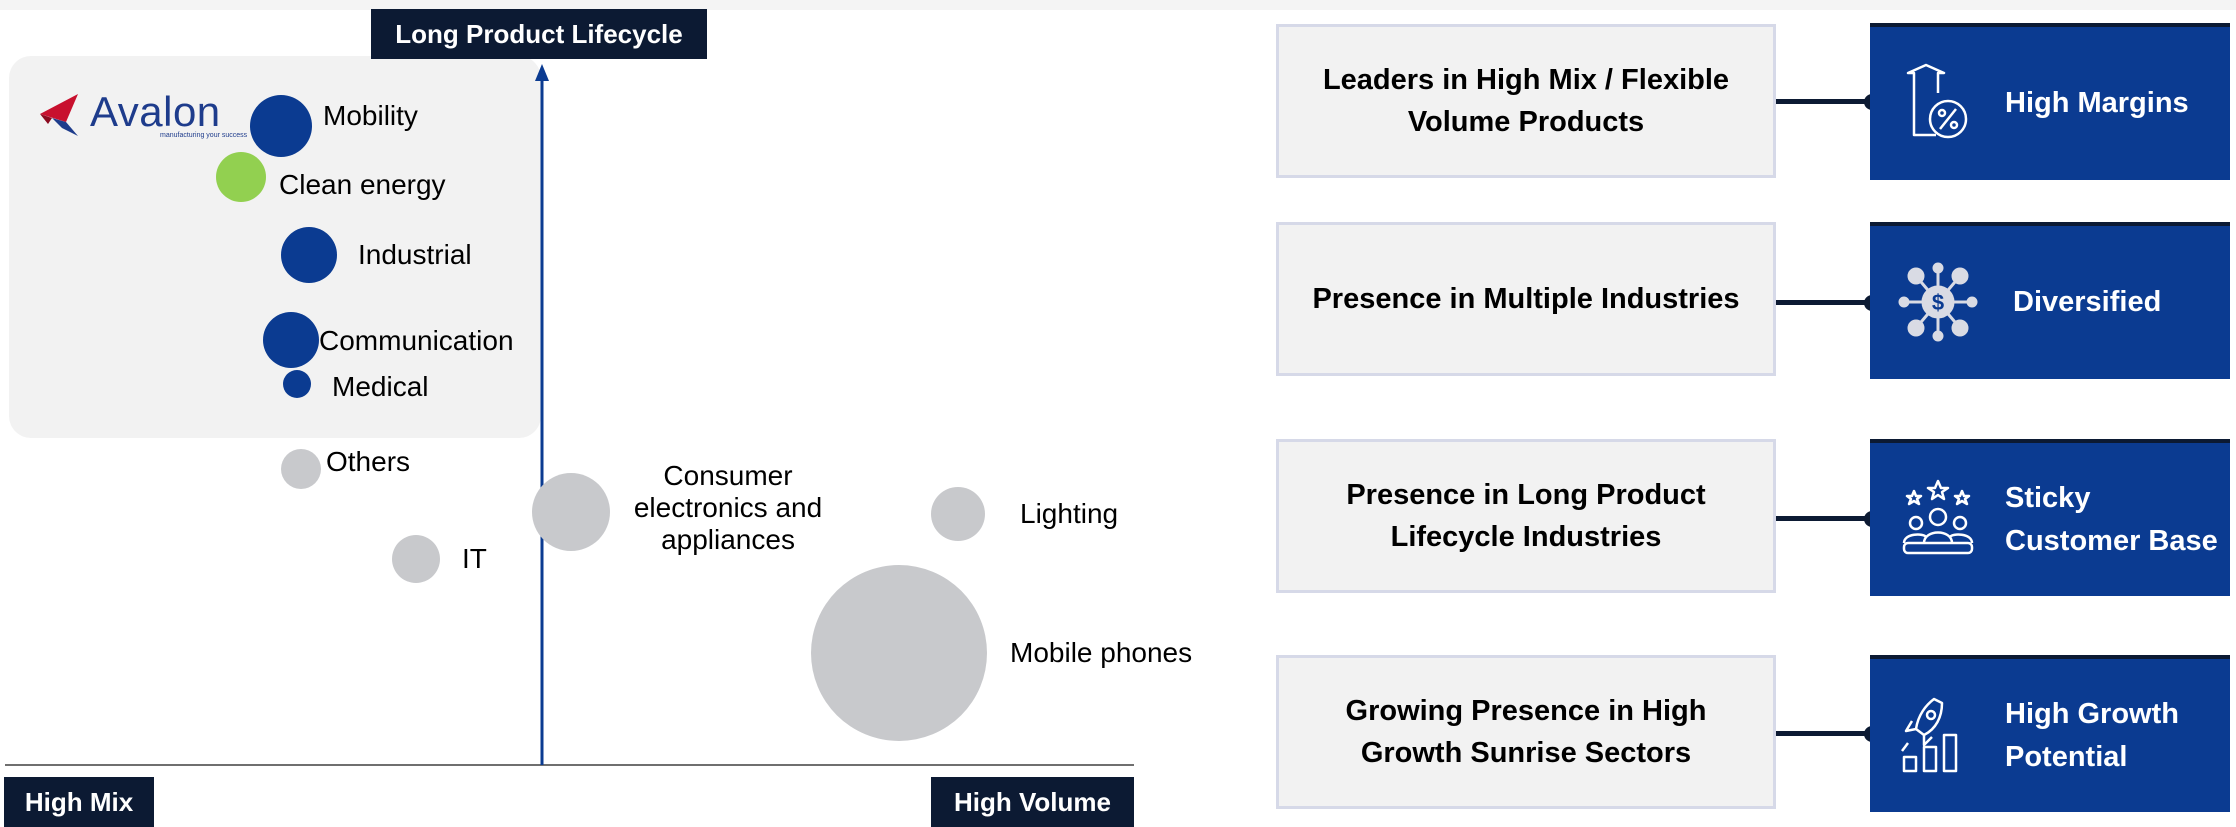 The height and width of the screenshot is (827, 2236). I want to click on avalon-logo-mark, so click(59, 115).